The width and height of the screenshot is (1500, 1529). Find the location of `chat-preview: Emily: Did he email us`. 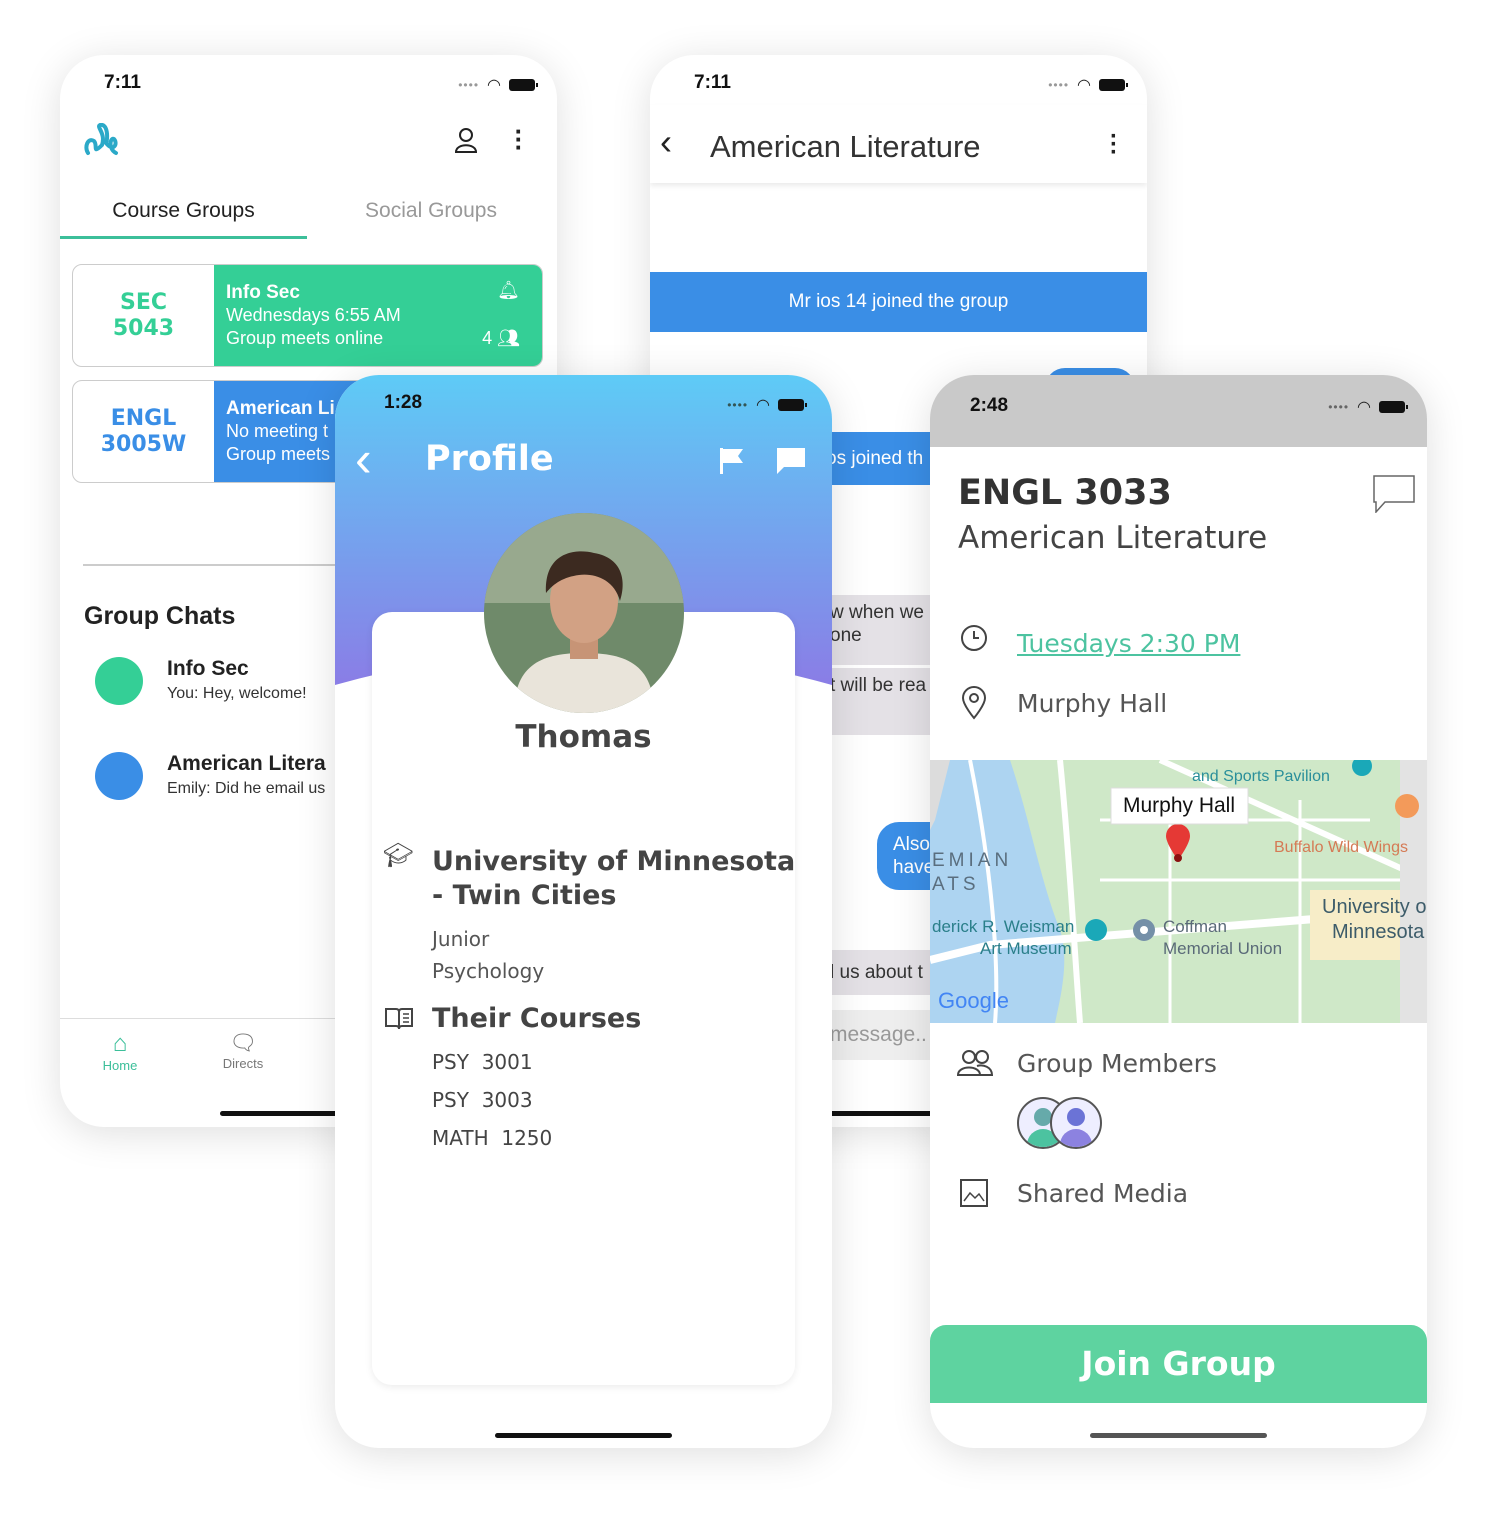

chat-preview: Emily: Did he email us is located at coordinates (246, 788).